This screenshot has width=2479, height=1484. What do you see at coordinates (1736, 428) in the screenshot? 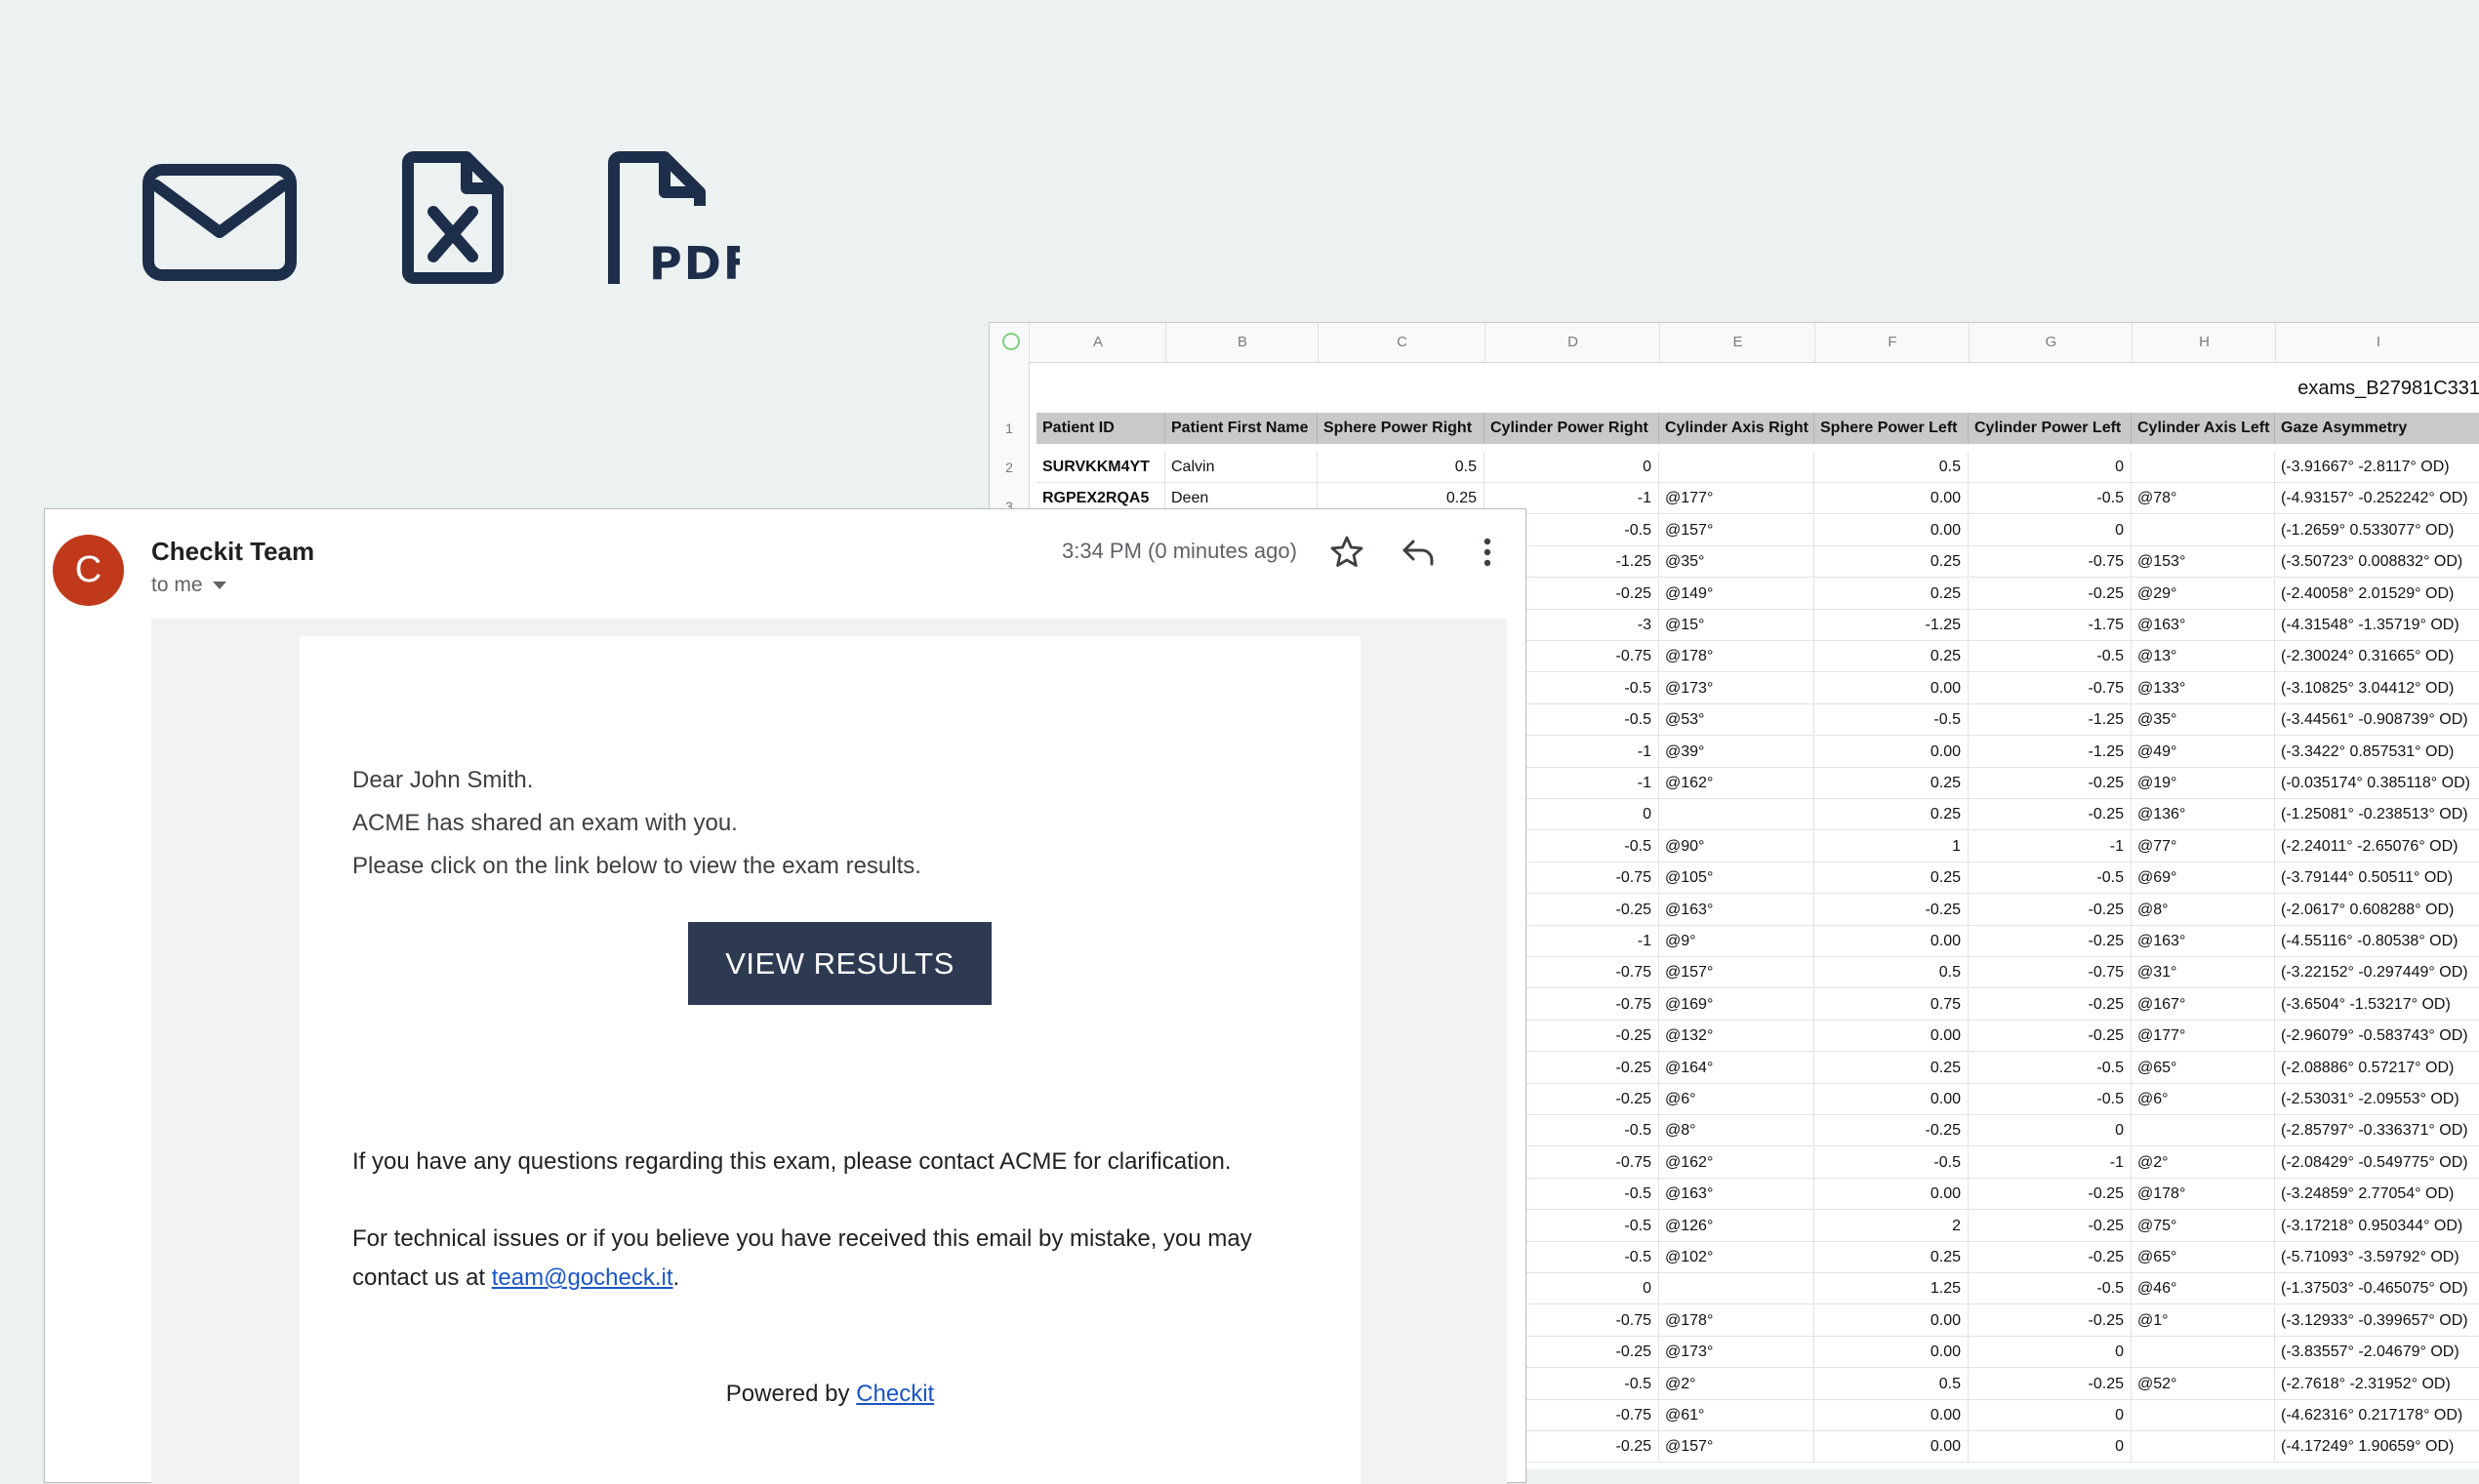
I see `header-cell: Cylinder Axis Right` at bounding box center [1736, 428].